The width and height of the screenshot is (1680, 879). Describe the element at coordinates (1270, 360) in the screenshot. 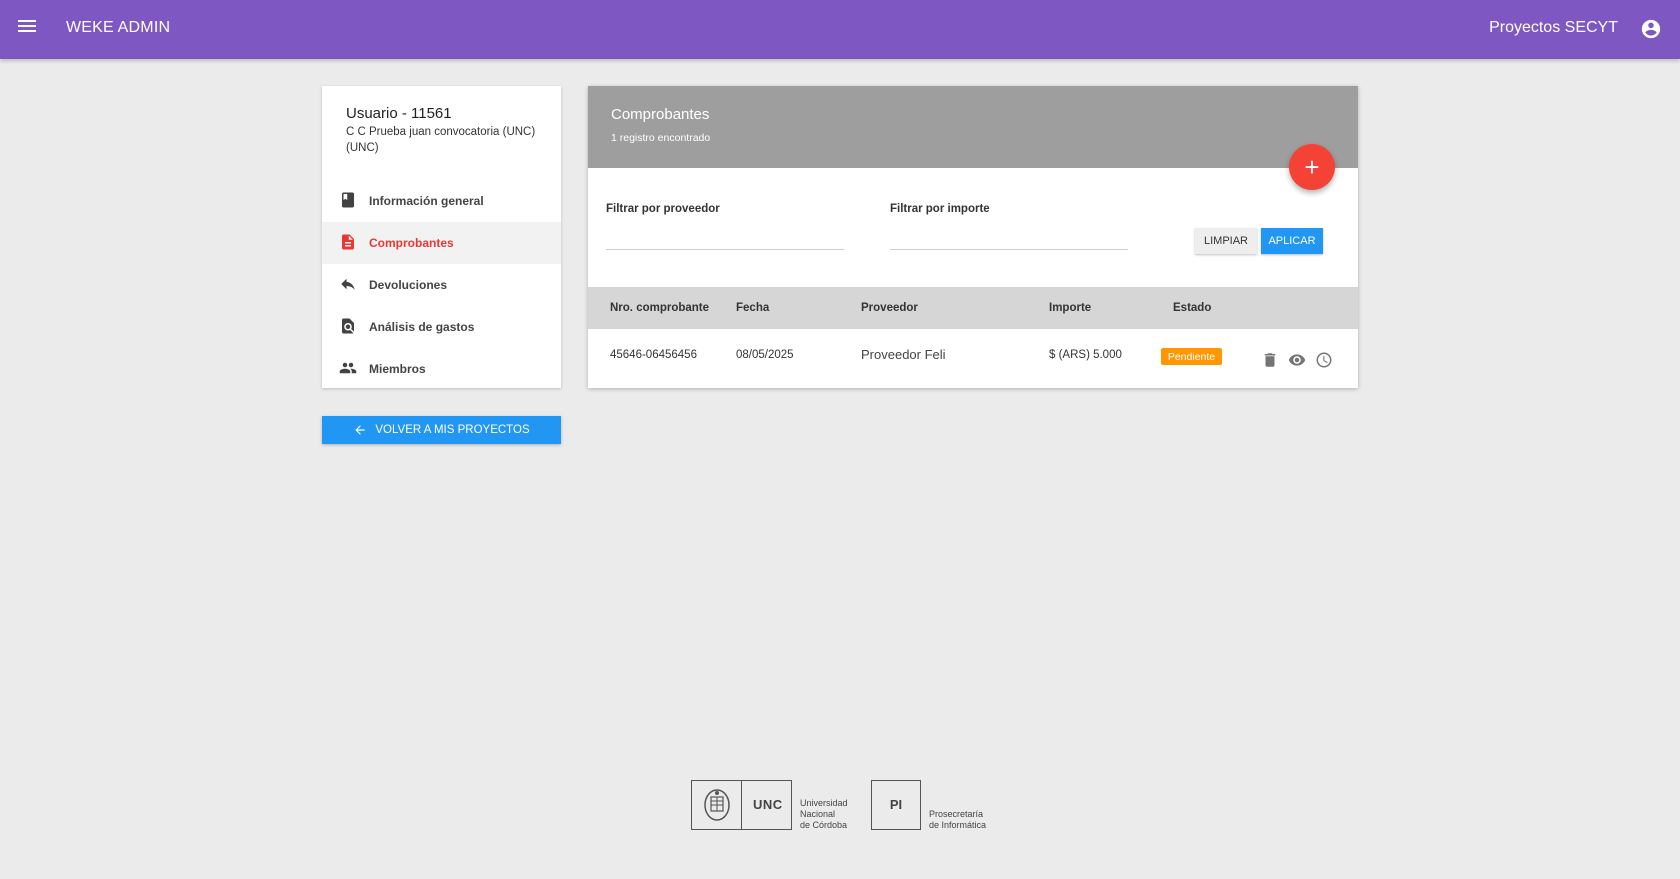

I see `delete-icon` at that location.